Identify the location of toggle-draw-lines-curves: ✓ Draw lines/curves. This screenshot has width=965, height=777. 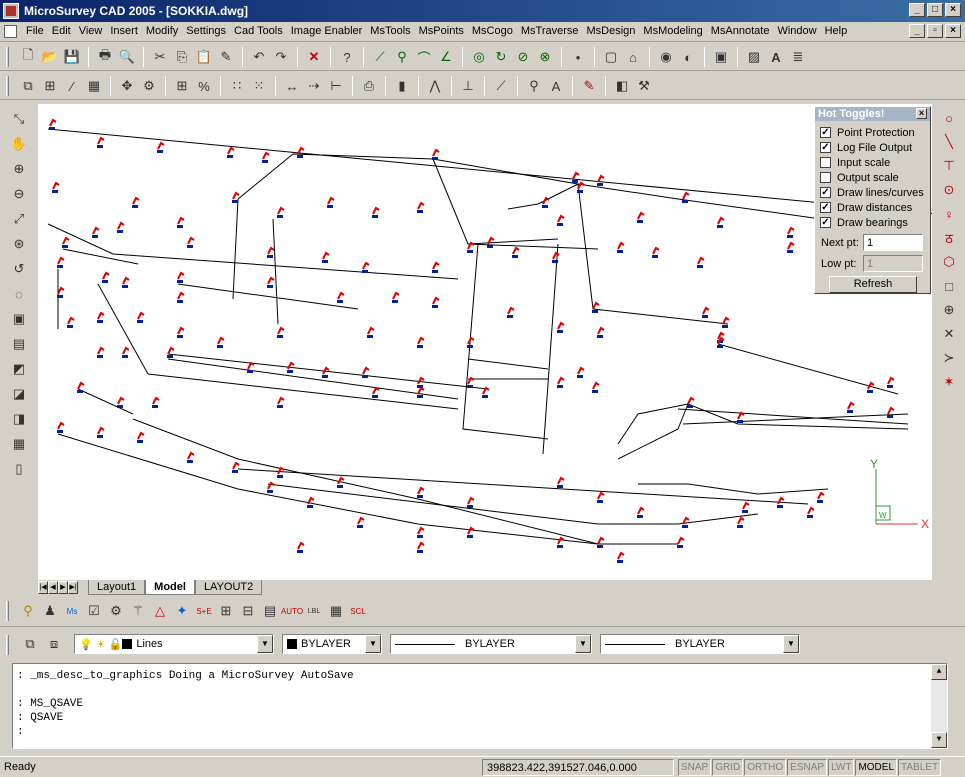
(875, 192).